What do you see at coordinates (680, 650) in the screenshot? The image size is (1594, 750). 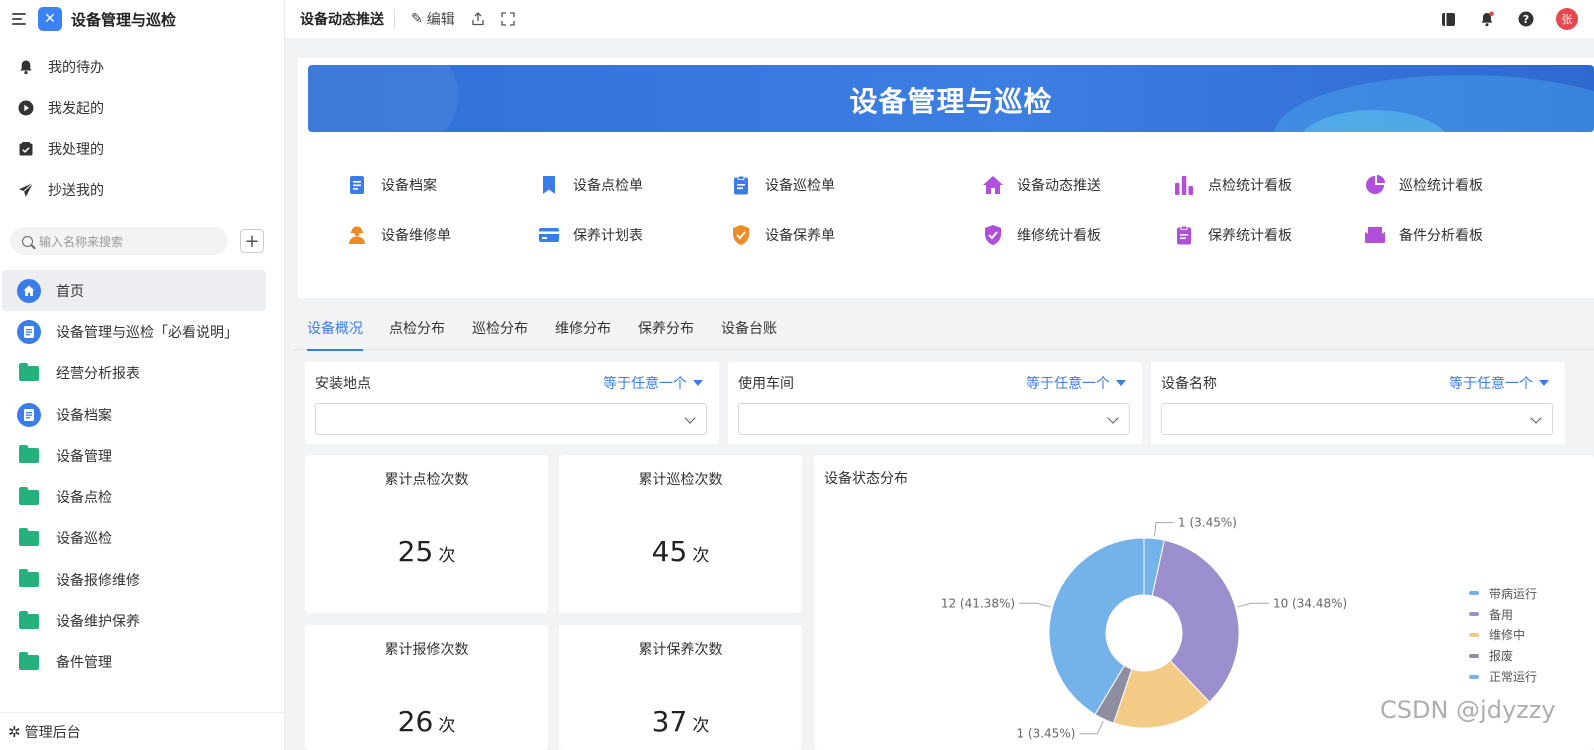 I see `stat-title: 累计保养次数` at bounding box center [680, 650].